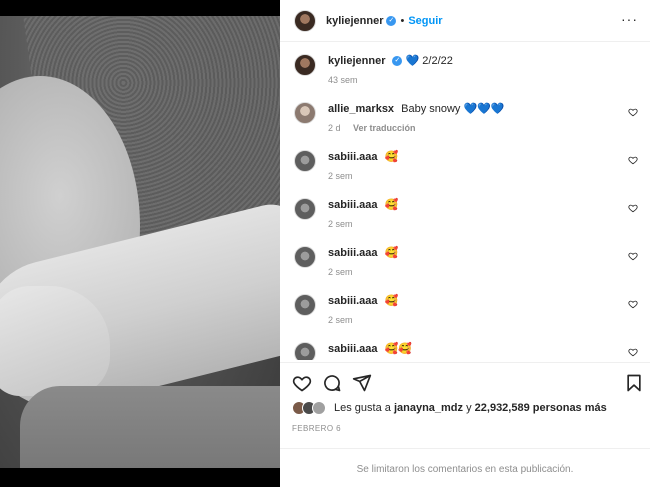 The width and height of the screenshot is (650, 487). Describe the element at coordinates (362, 383) in the screenshot. I see `share-icon` at that location.